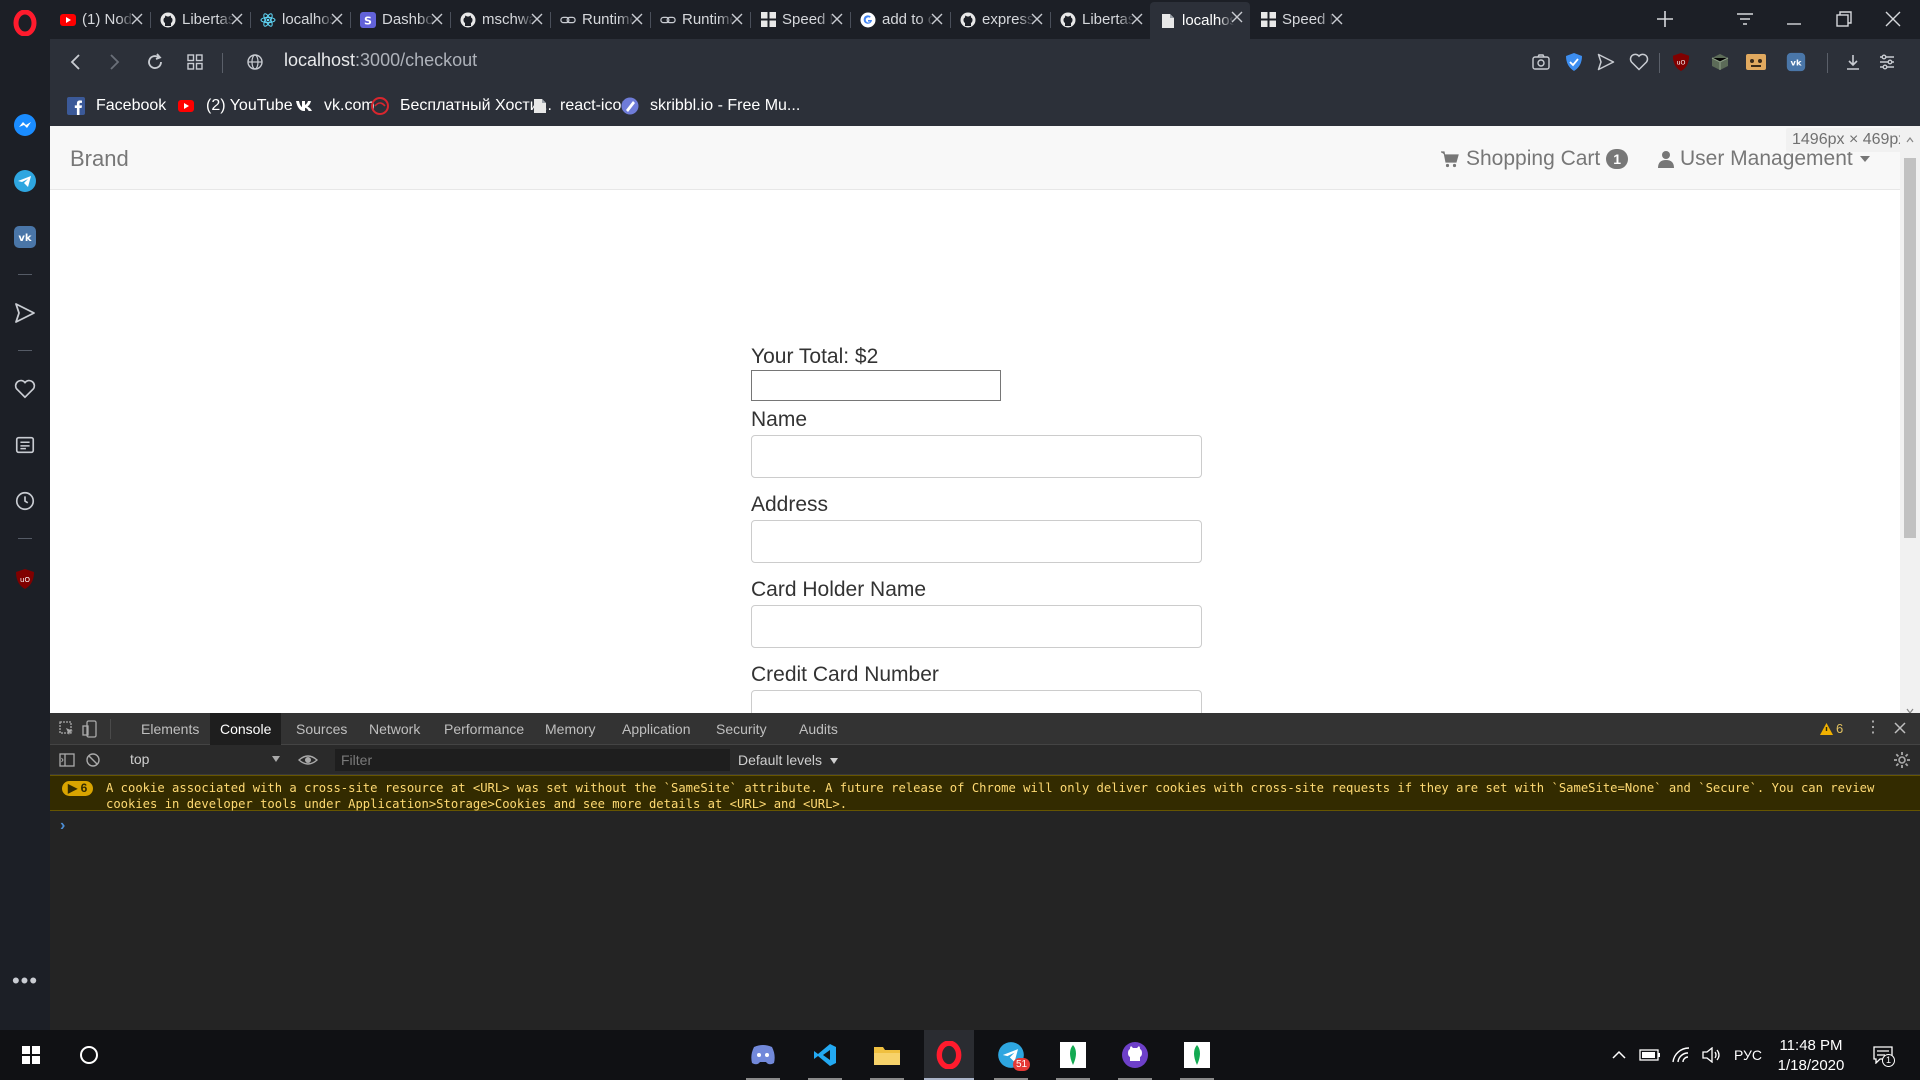  What do you see at coordinates (1619, 1055) in the screenshot?
I see `tray-overflow-chevron-icon` at bounding box center [1619, 1055].